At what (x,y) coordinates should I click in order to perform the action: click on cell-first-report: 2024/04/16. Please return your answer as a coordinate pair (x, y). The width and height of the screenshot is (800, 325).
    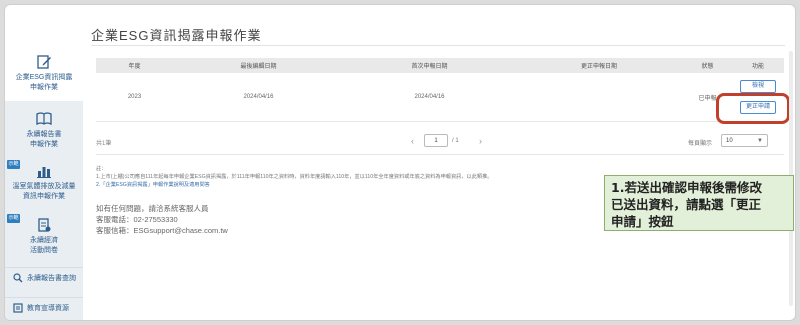
    Looking at the image, I should click on (429, 97).